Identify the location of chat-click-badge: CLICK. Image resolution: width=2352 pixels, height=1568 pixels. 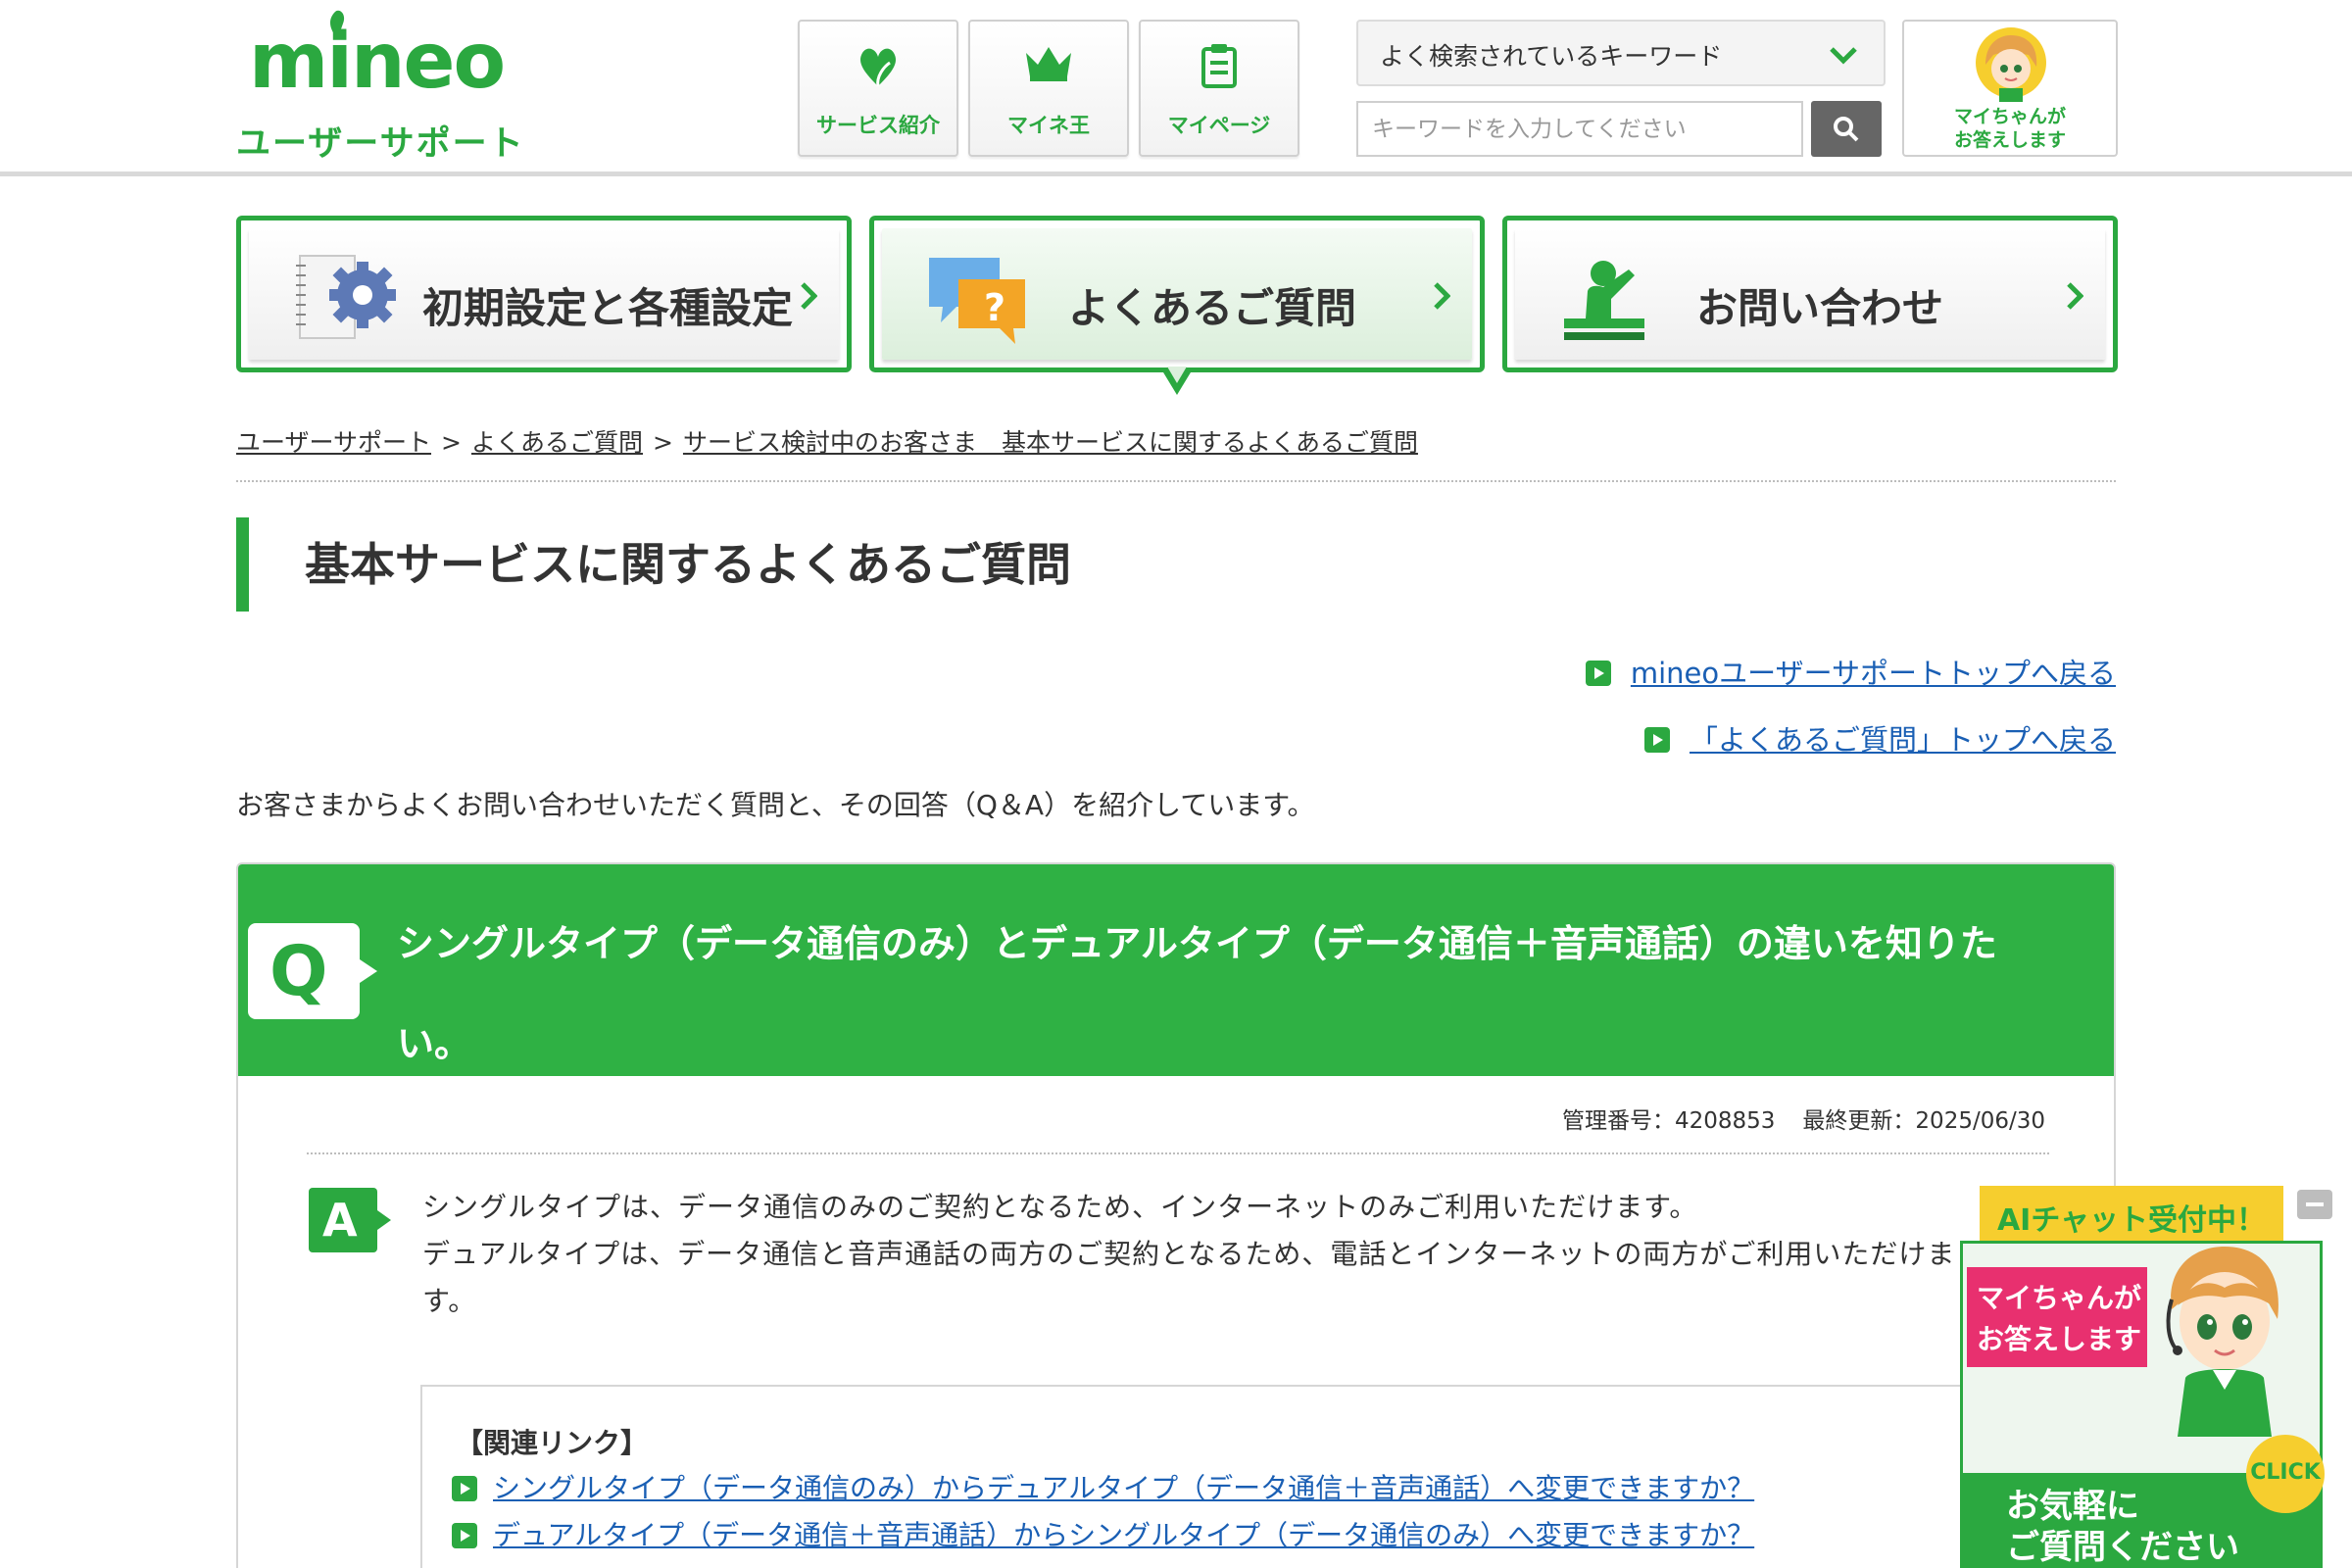
(2285, 1474).